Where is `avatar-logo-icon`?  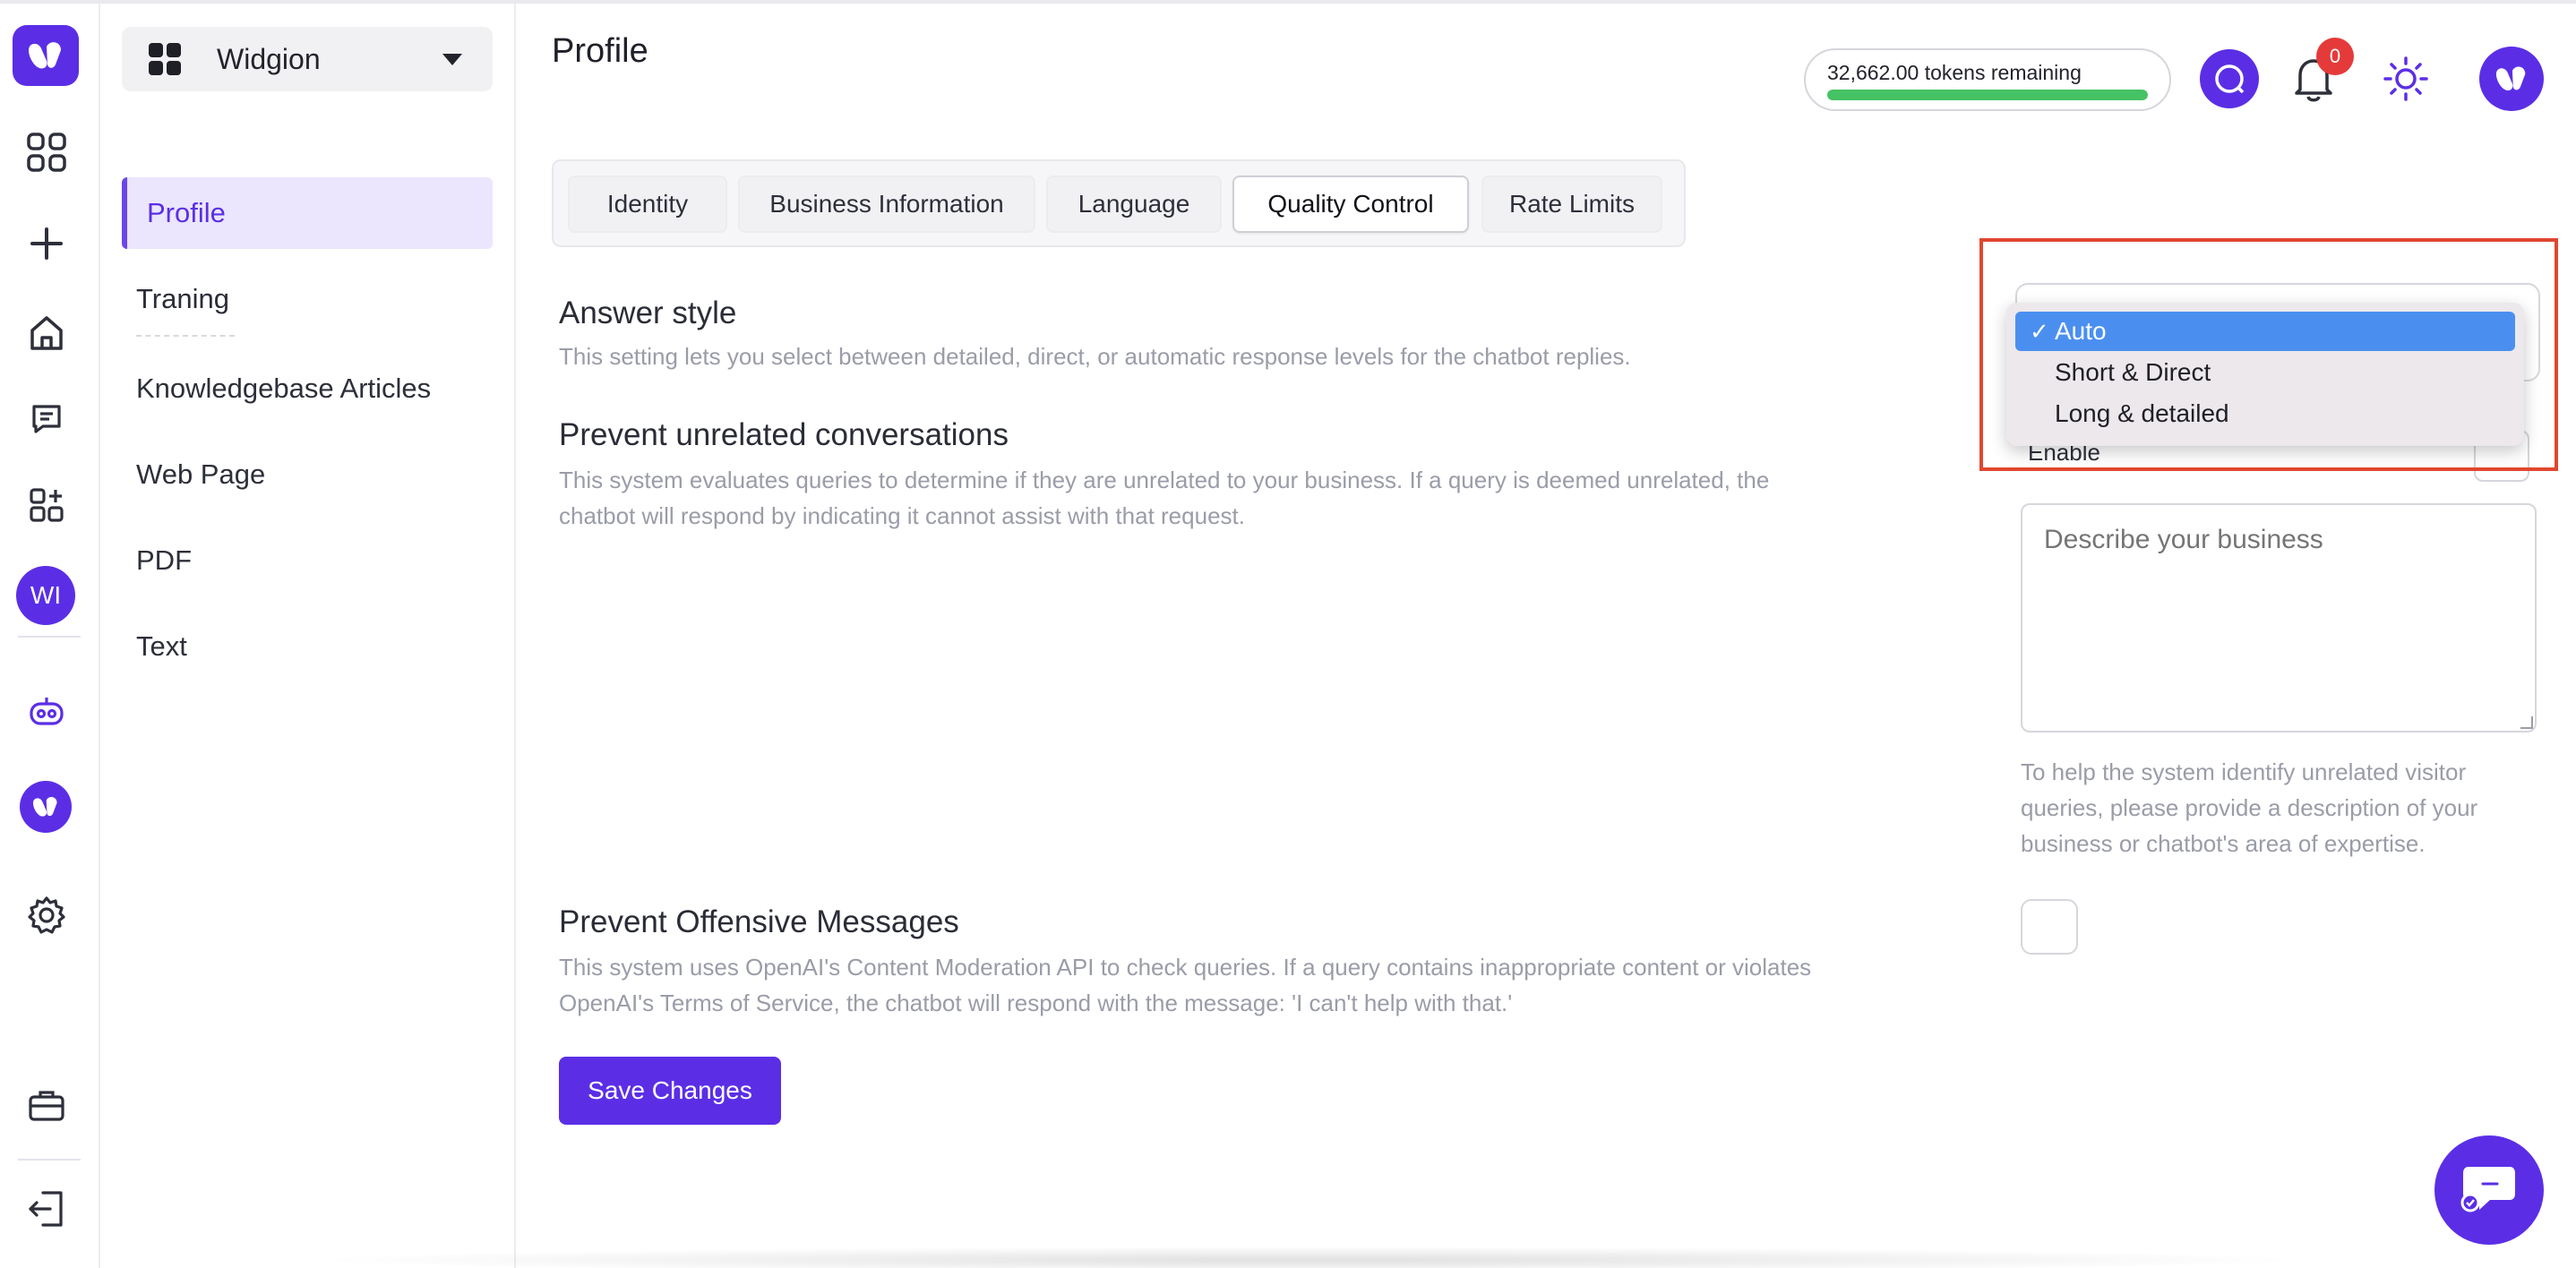
avatar-logo-icon is located at coordinates (2510, 78).